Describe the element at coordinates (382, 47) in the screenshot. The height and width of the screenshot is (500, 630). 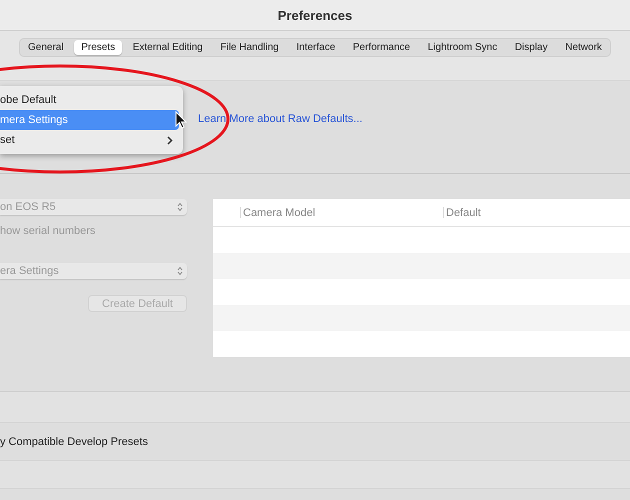
I see `tab: Performance` at that location.